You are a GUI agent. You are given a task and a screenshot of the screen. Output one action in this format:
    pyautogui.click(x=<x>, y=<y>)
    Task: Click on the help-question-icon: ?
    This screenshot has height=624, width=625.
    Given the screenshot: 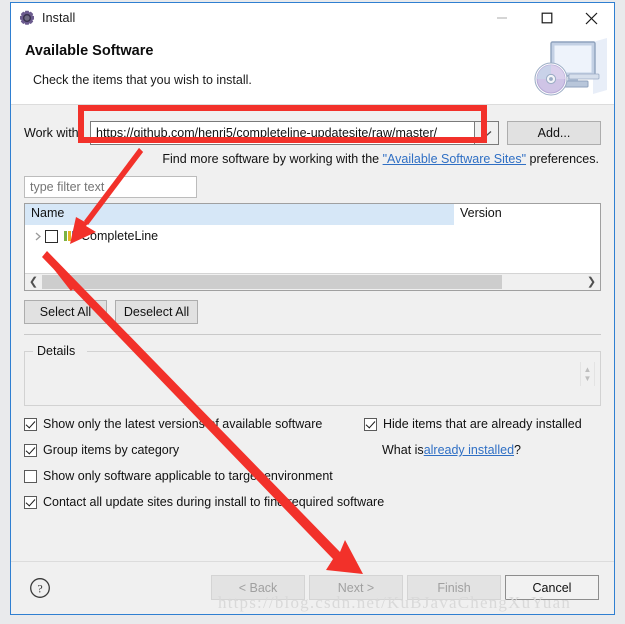 What is the action you would take?
    pyautogui.click(x=40, y=588)
    